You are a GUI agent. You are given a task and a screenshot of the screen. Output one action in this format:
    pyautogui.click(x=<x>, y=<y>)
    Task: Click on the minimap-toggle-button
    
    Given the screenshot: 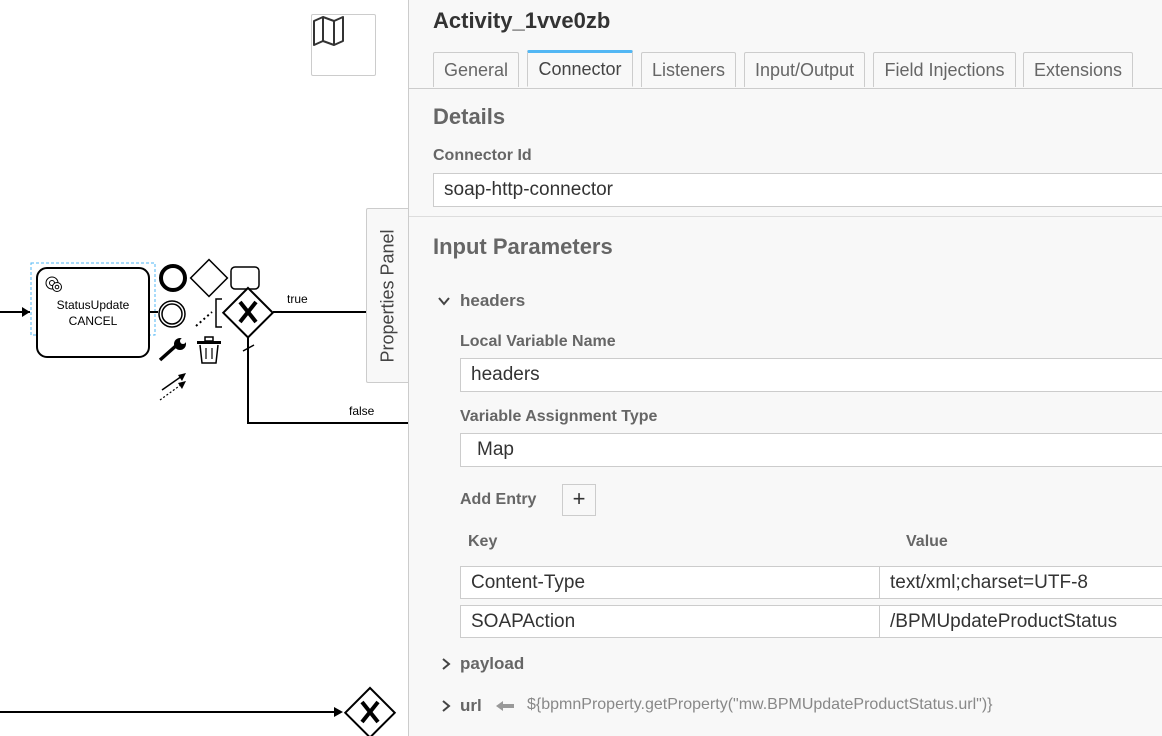 What is the action you would take?
    pyautogui.click(x=343, y=45)
    